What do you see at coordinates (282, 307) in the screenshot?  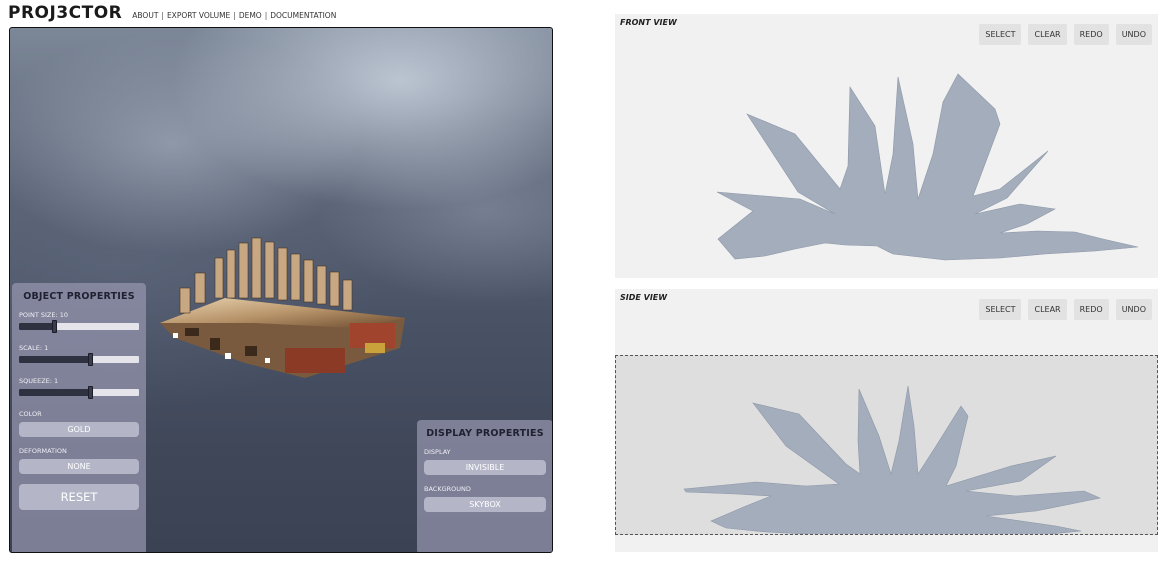 I see `voxel-model` at bounding box center [282, 307].